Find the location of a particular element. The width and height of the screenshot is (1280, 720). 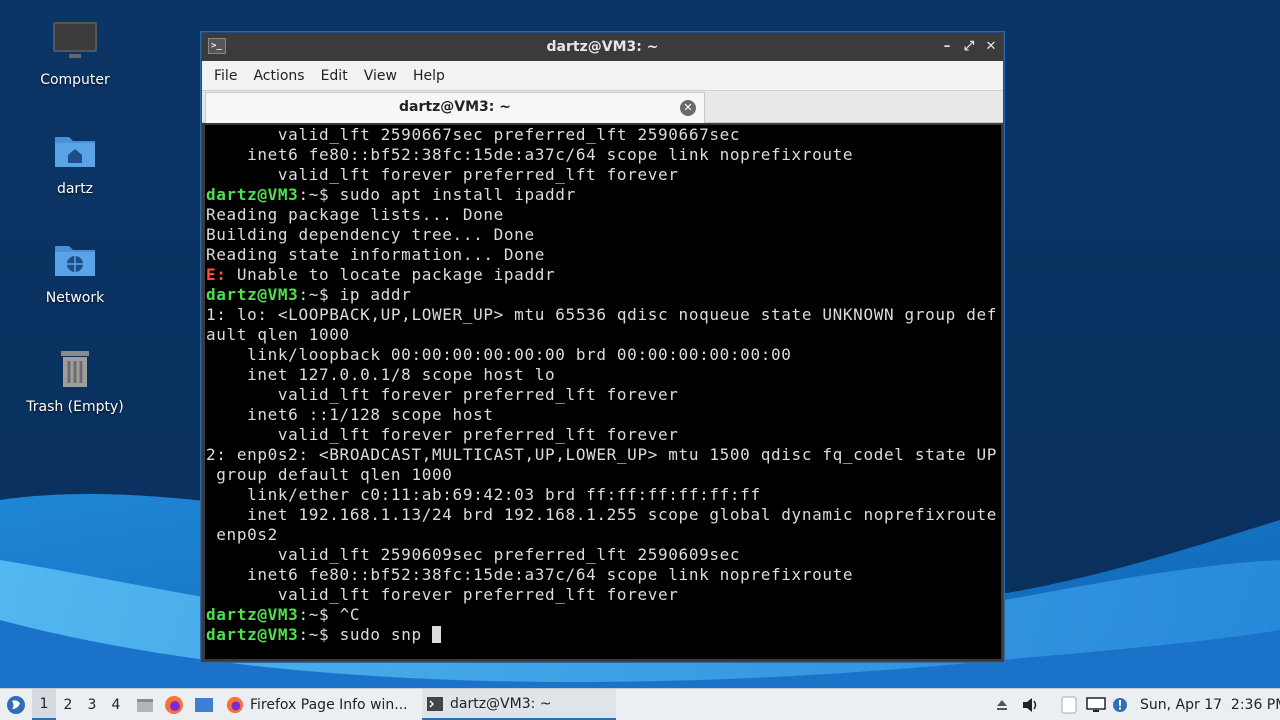

workspace-2: 2 is located at coordinates (68, 704).